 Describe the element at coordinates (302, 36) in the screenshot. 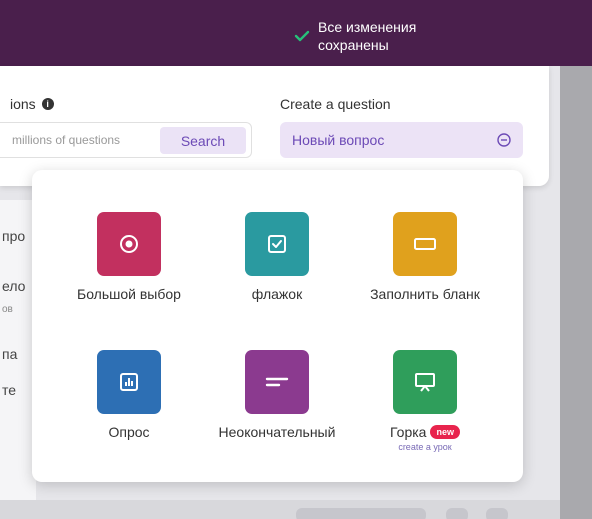

I see `checkmark-icon` at that location.